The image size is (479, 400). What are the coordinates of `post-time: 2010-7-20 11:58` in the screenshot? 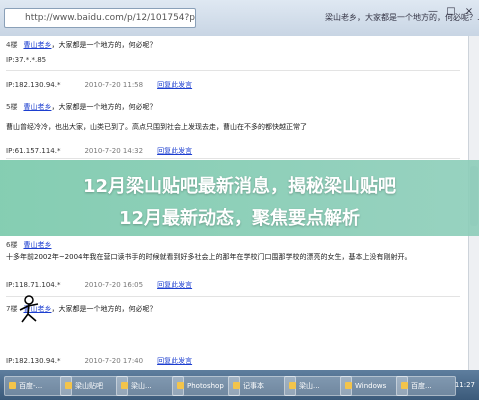 It's located at (114, 85).